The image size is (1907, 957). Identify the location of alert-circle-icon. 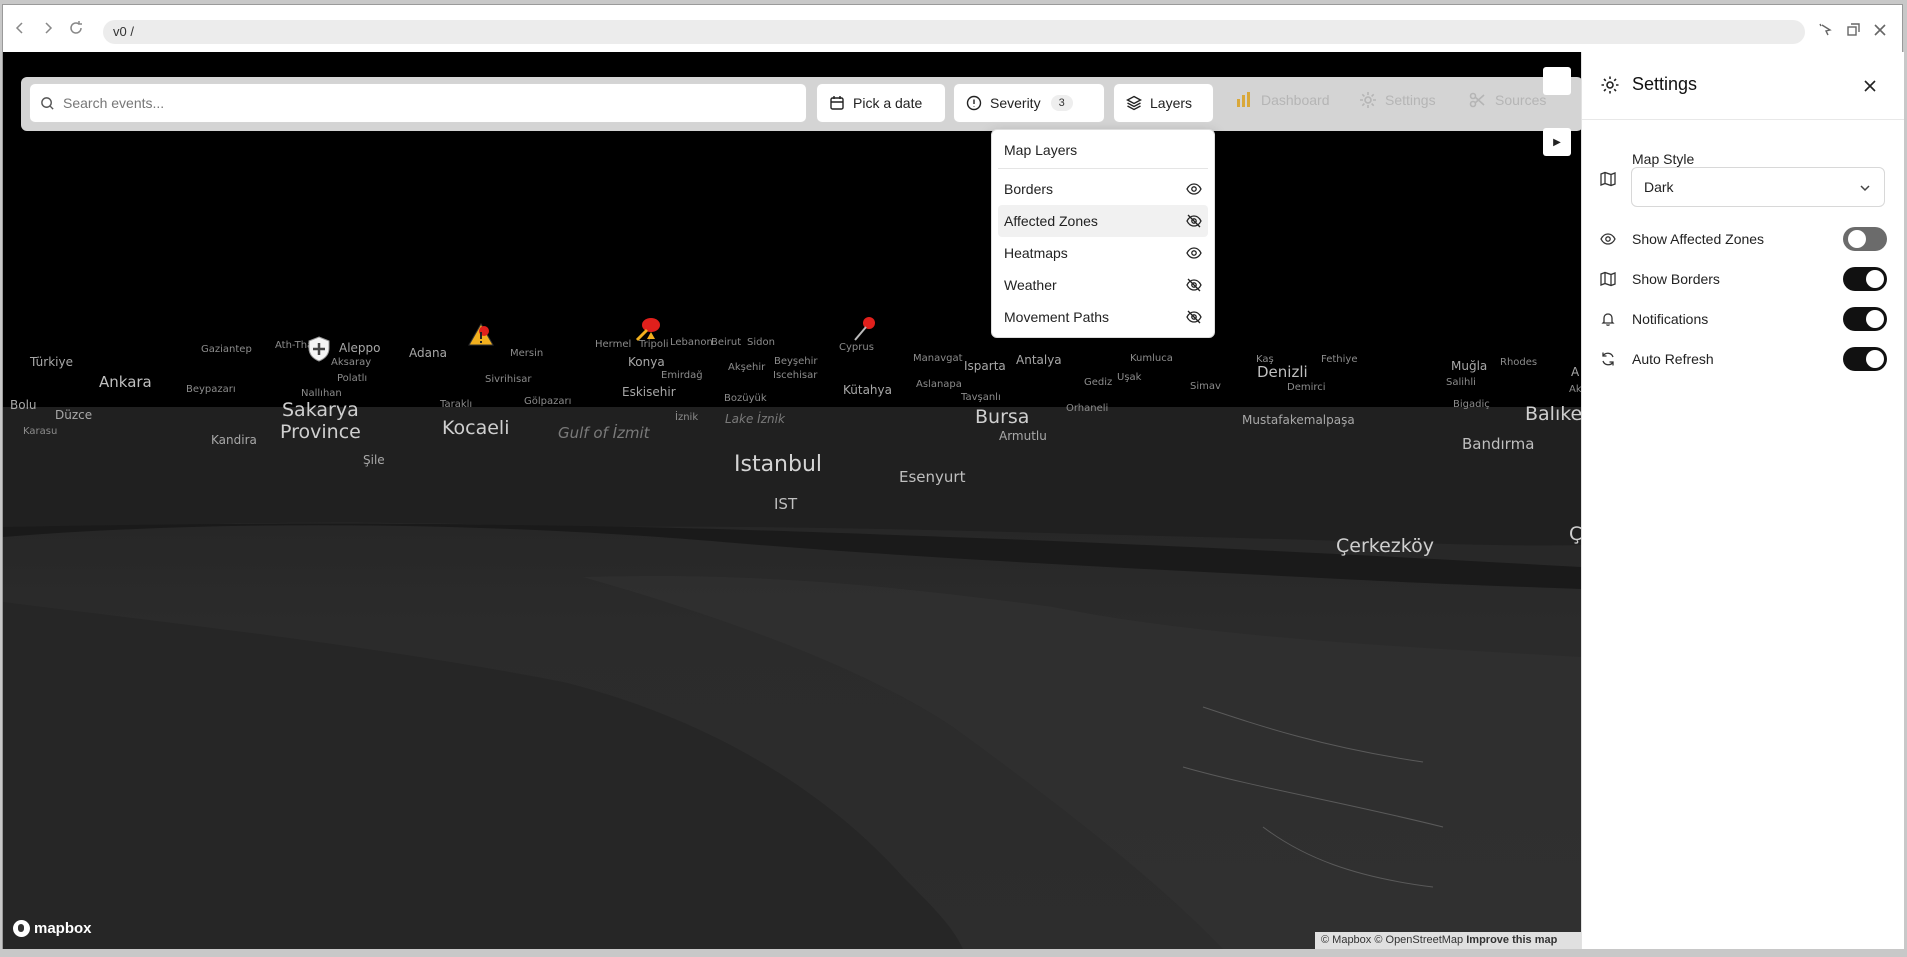
(974, 103).